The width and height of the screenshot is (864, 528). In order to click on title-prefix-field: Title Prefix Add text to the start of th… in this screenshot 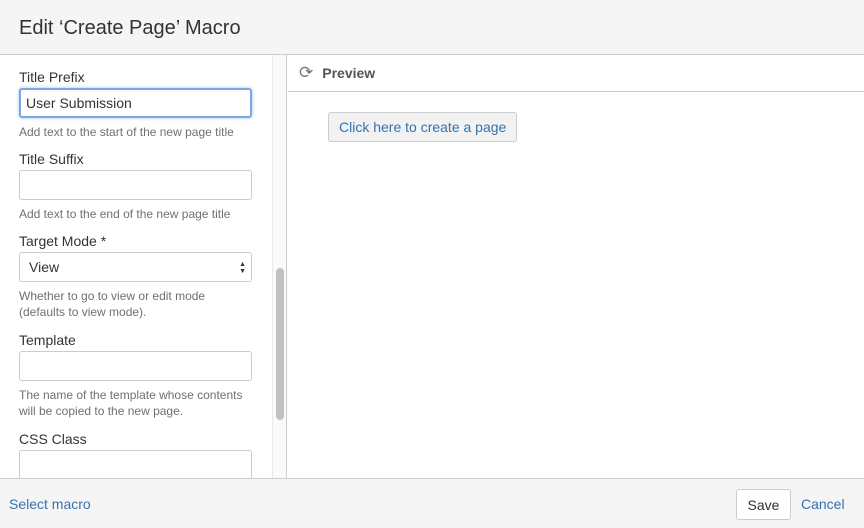, I will do `click(135, 104)`.